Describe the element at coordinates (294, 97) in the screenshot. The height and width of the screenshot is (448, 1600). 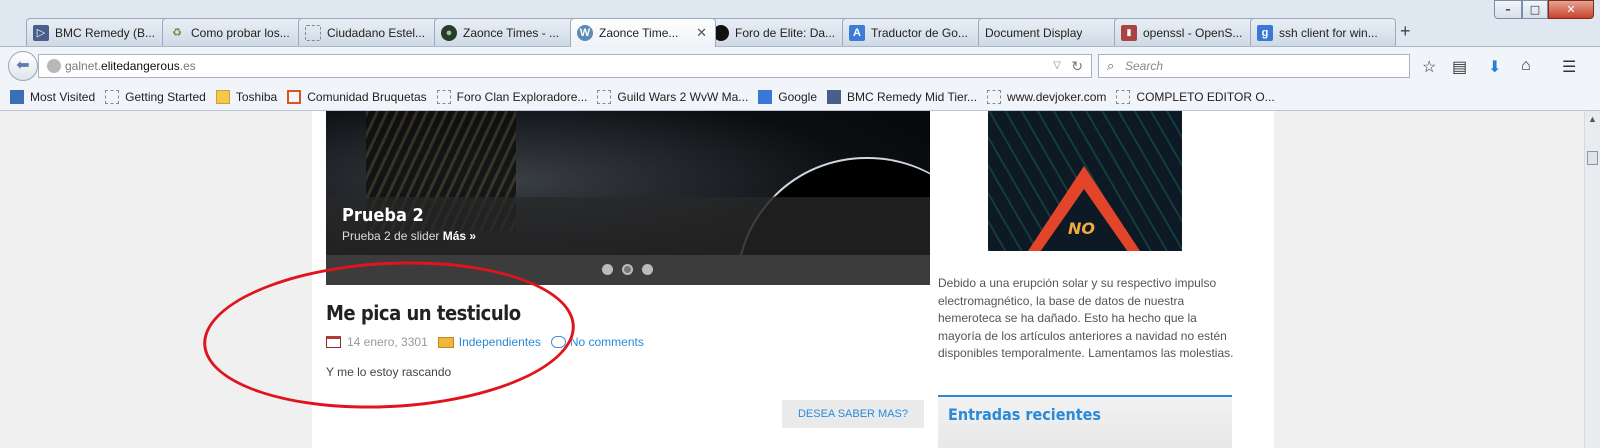
I see `site-icon` at that location.